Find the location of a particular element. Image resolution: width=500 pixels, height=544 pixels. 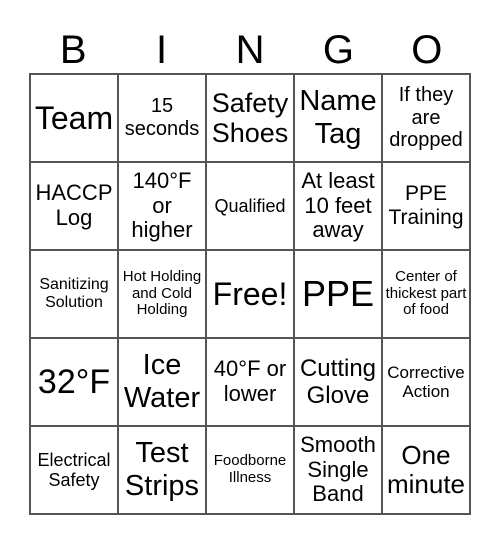

cell-text: HACCP Log is located at coordinates (74, 205).